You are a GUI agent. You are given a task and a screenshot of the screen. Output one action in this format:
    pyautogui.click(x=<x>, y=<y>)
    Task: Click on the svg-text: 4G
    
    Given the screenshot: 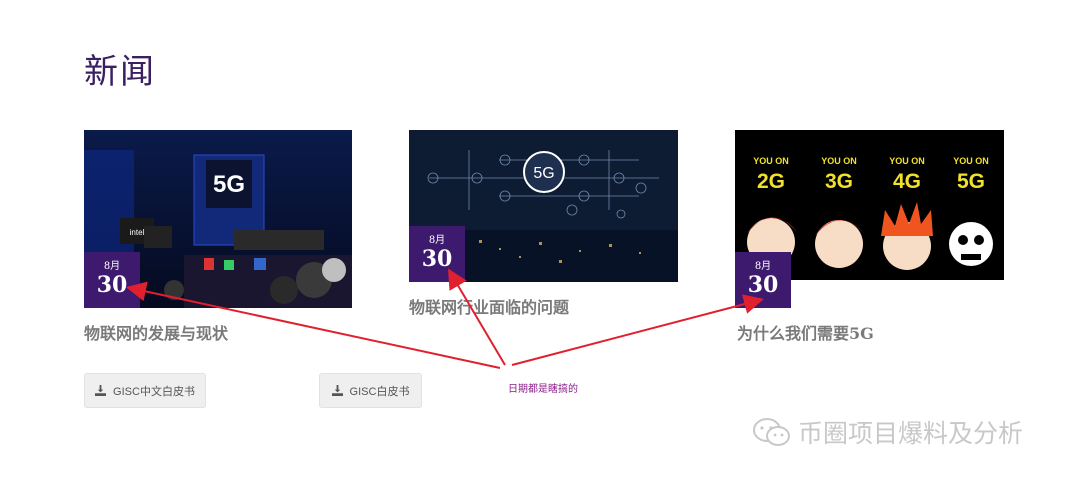 What is the action you would take?
    pyautogui.click(x=907, y=181)
    